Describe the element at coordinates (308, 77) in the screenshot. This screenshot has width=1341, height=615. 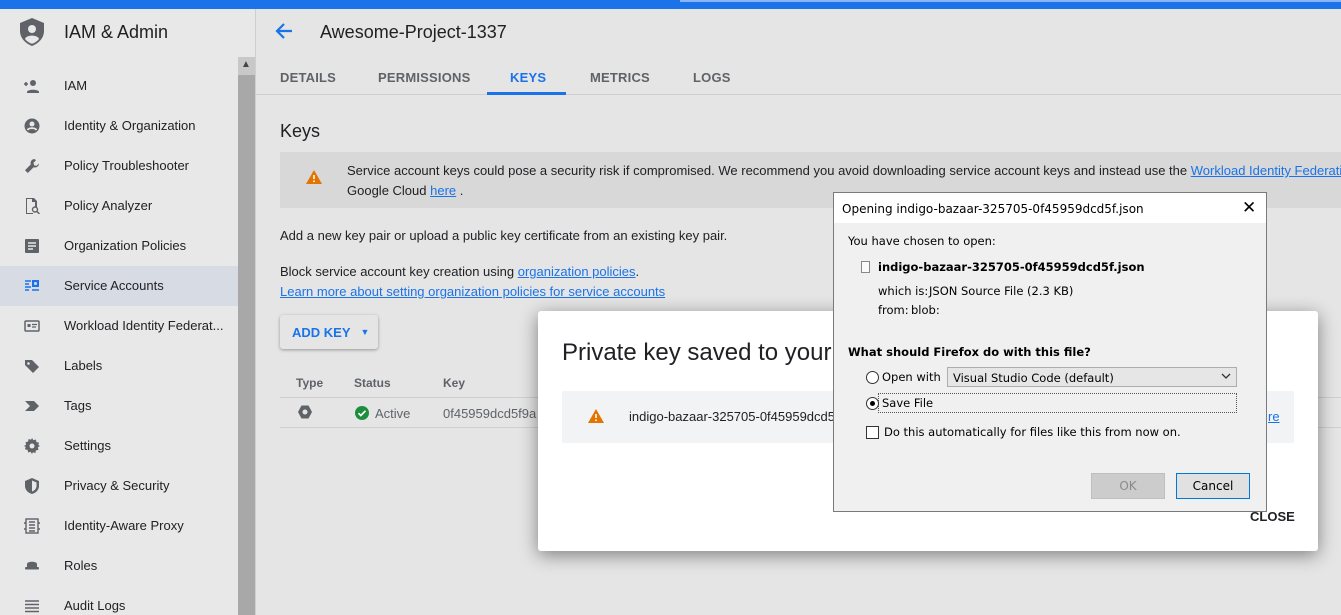
I see `tab-details: DETAILS` at that location.